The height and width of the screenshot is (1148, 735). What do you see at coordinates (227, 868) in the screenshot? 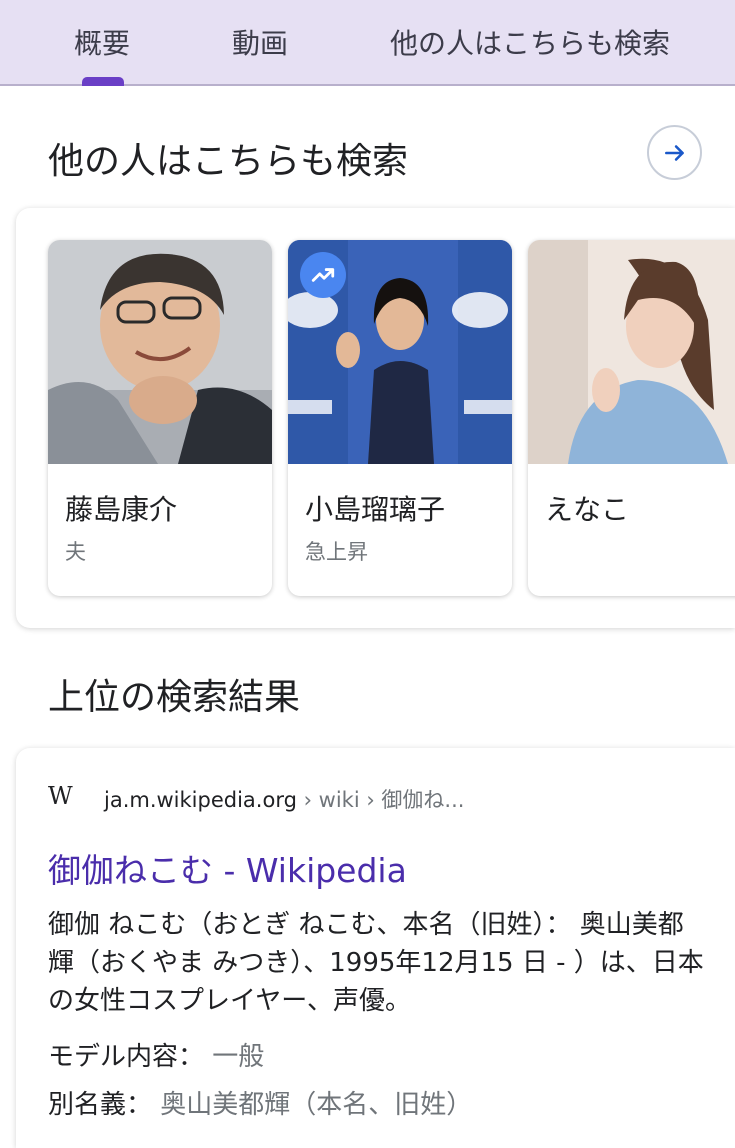
I see `result-title-link: 御伽ねこむ - Wikipedia` at bounding box center [227, 868].